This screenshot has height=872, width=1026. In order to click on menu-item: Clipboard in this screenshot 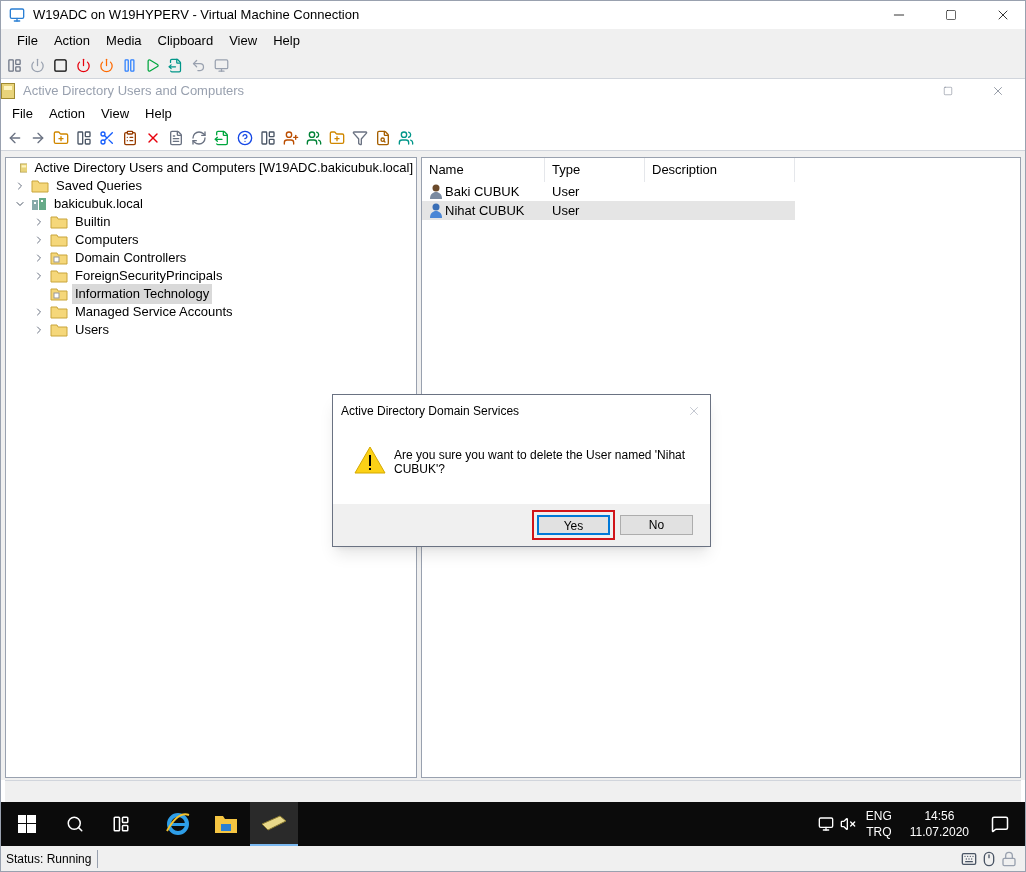, I will do `click(185, 41)`.